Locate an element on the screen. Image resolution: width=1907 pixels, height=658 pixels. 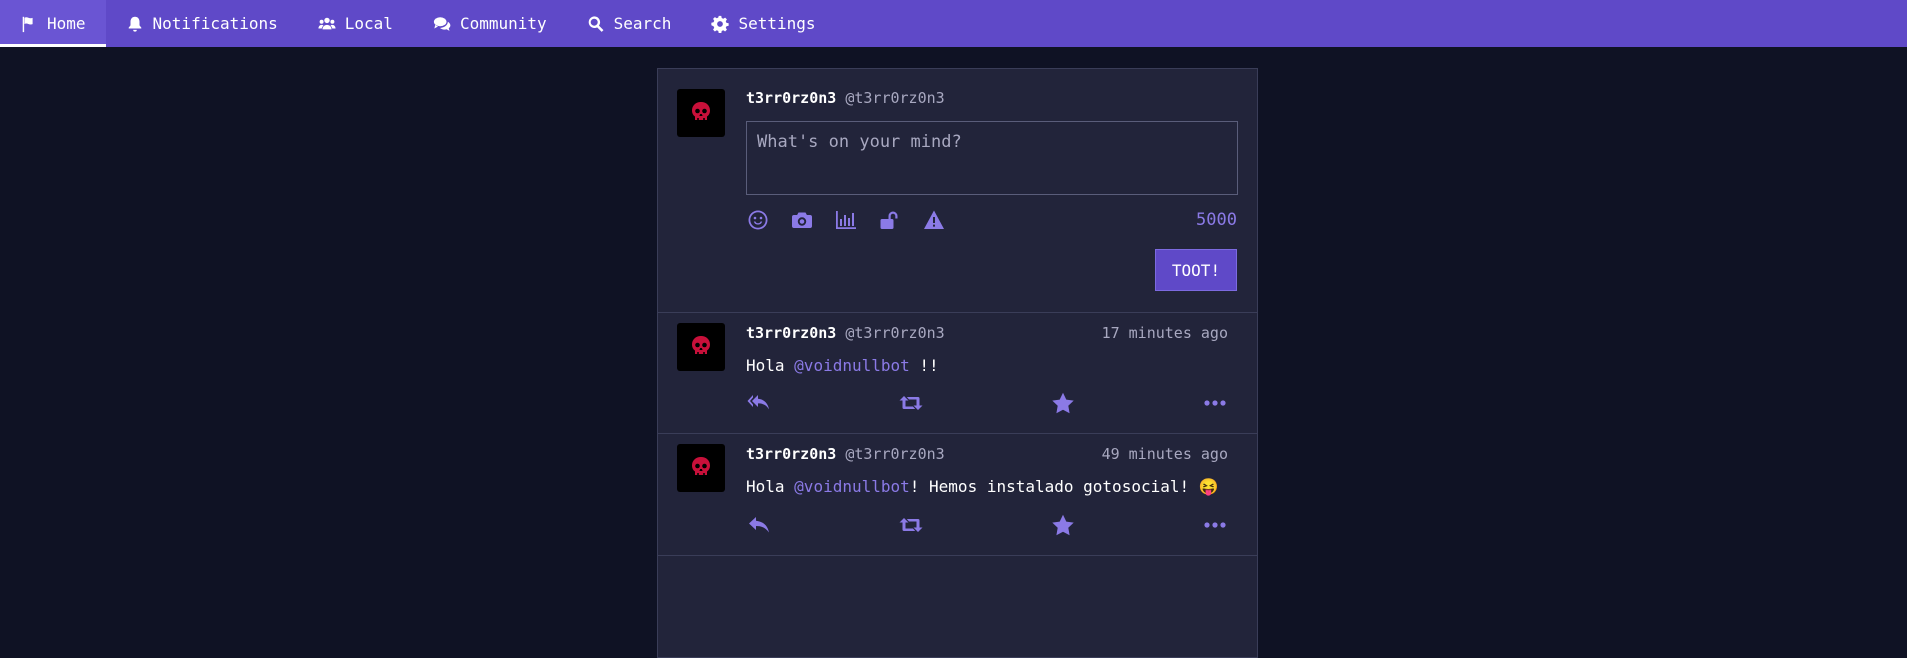
nav-local: Local is located at coordinates (355, 23).